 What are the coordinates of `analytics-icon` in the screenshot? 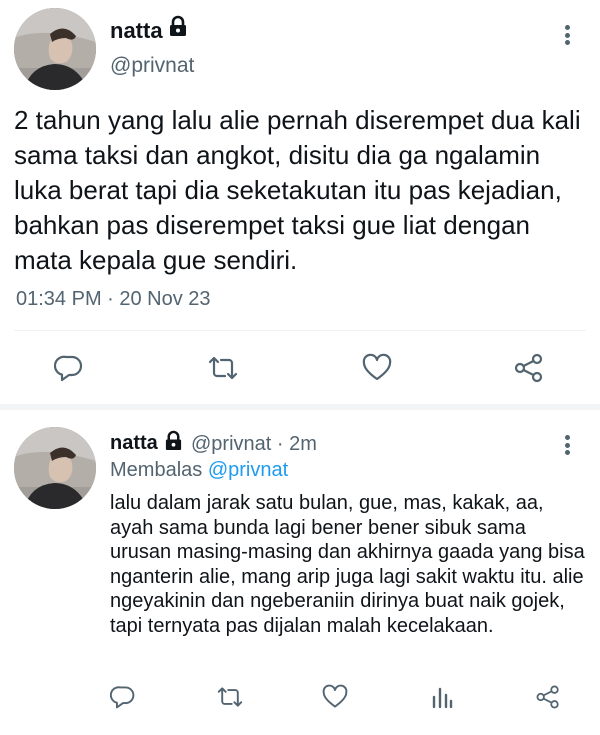 It's located at (442, 697).